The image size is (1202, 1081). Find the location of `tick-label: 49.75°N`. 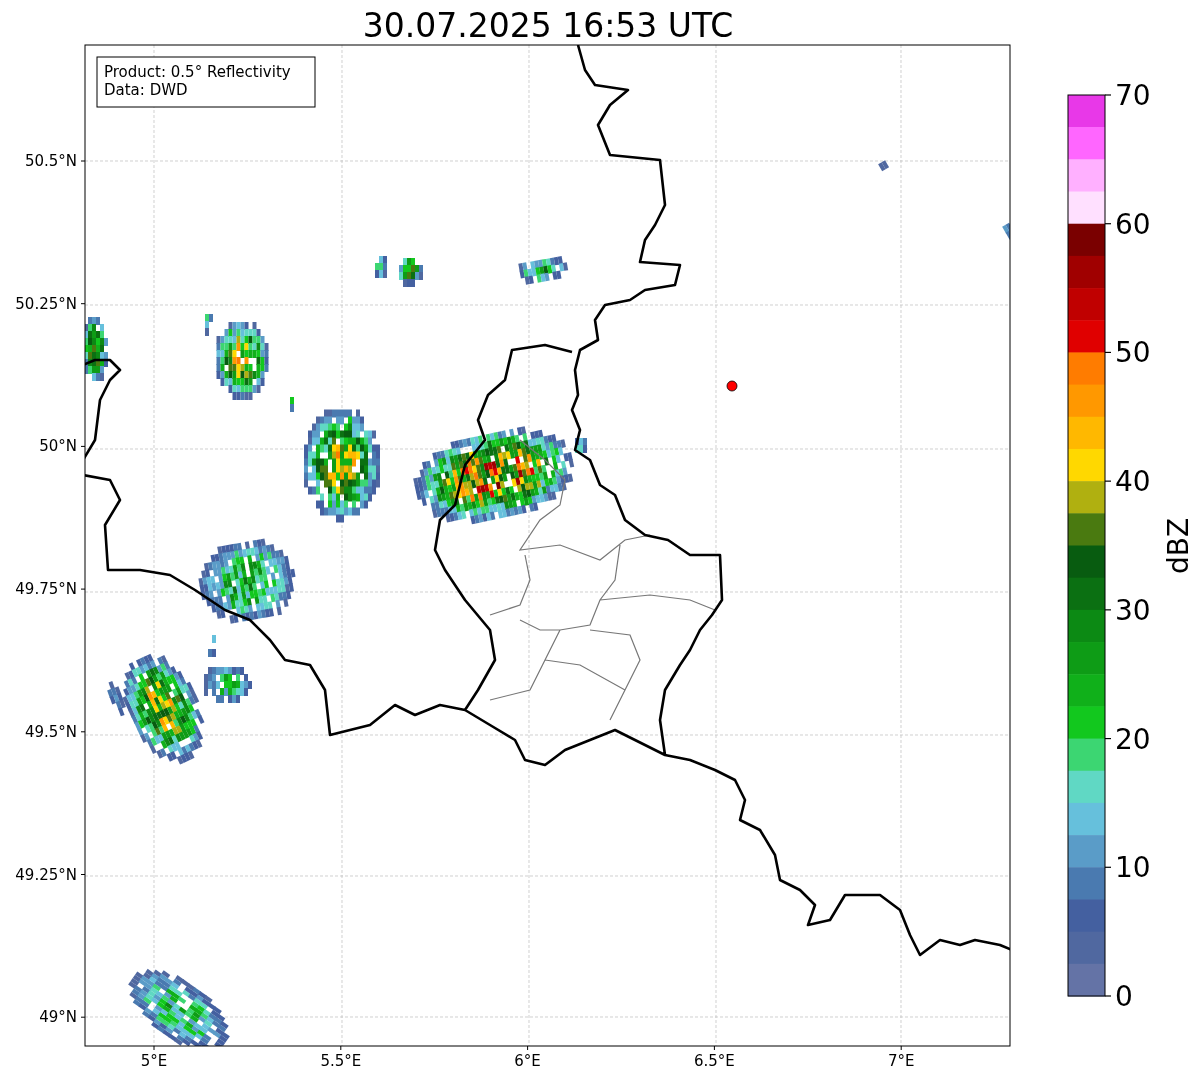

tick-label: 49.75°N is located at coordinates (46, 589).